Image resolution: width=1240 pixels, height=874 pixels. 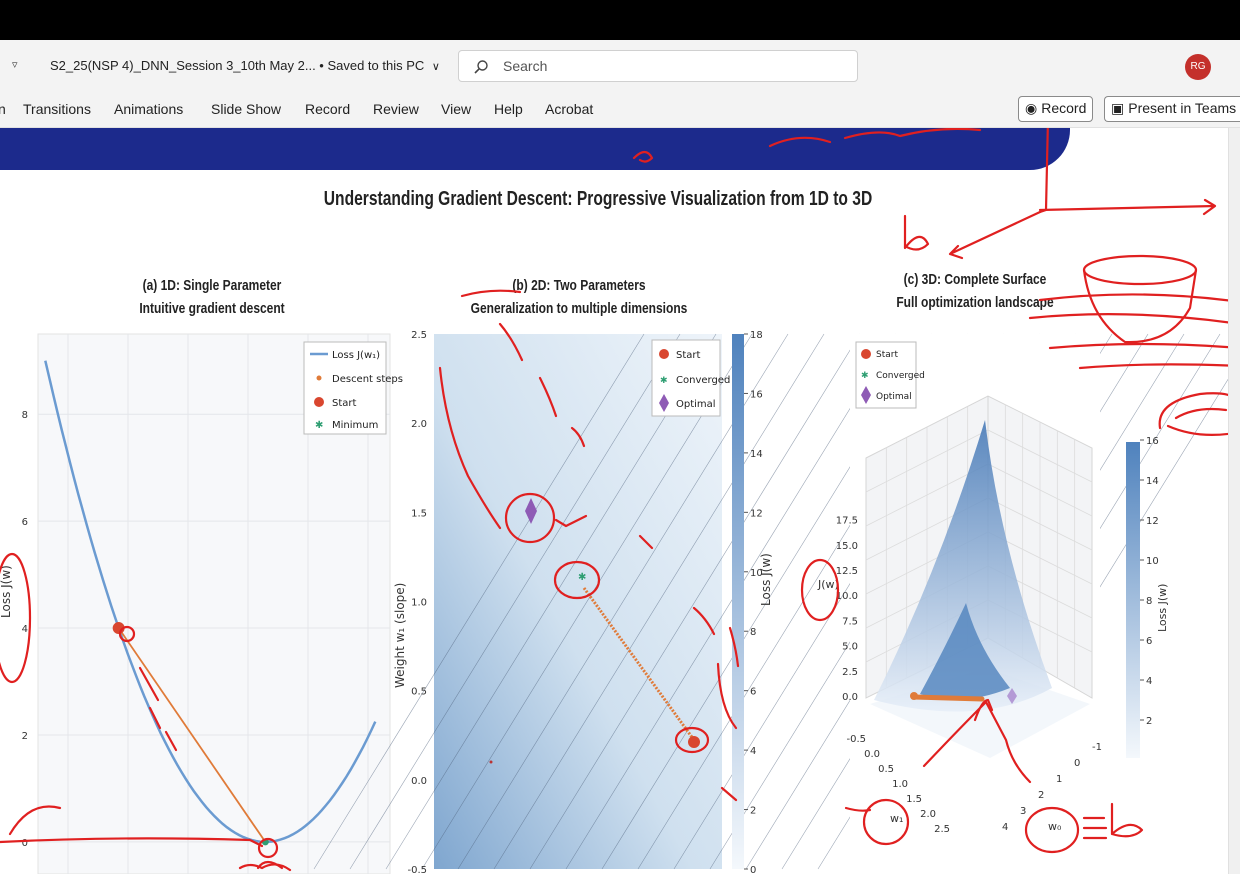 What do you see at coordinates (1043, 171) in the screenshot?
I see `ink-arrow-down` at bounding box center [1043, 171].